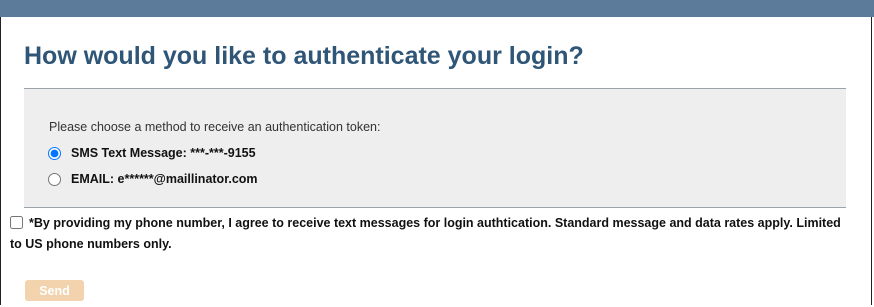 The width and height of the screenshot is (874, 307). What do you see at coordinates (16, 222) in the screenshot?
I see `sms-consent-checkbox` at bounding box center [16, 222].